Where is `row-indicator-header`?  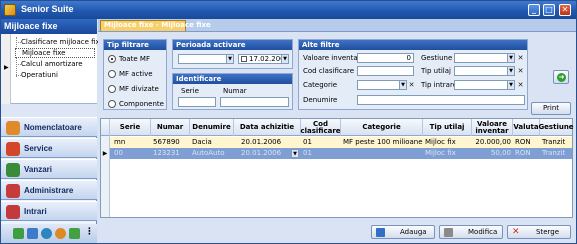
row-indicator-header is located at coordinates (105, 127).